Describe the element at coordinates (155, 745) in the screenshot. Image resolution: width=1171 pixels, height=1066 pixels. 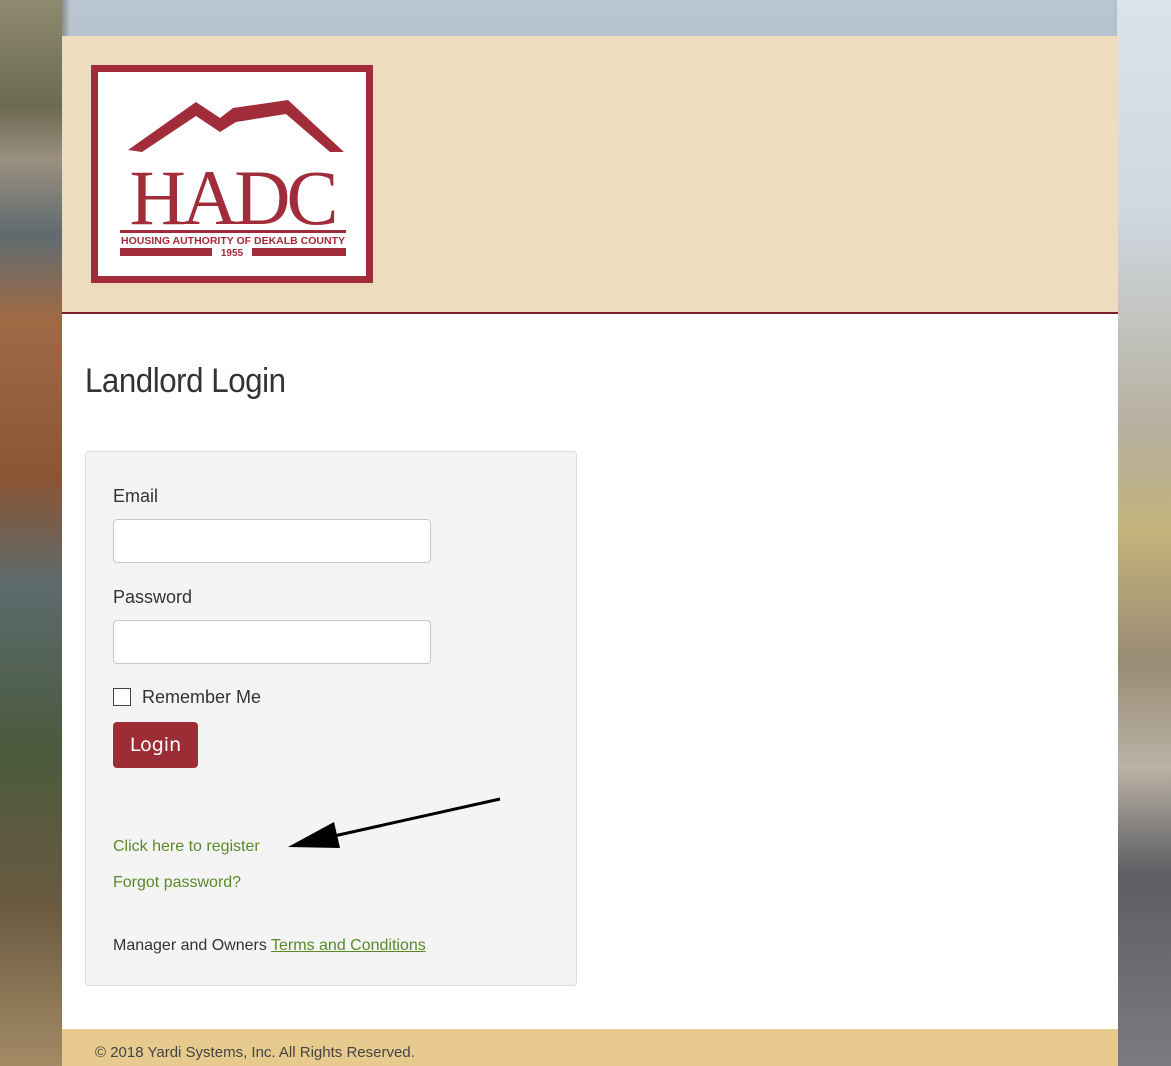
I see `login-button: Login` at that location.